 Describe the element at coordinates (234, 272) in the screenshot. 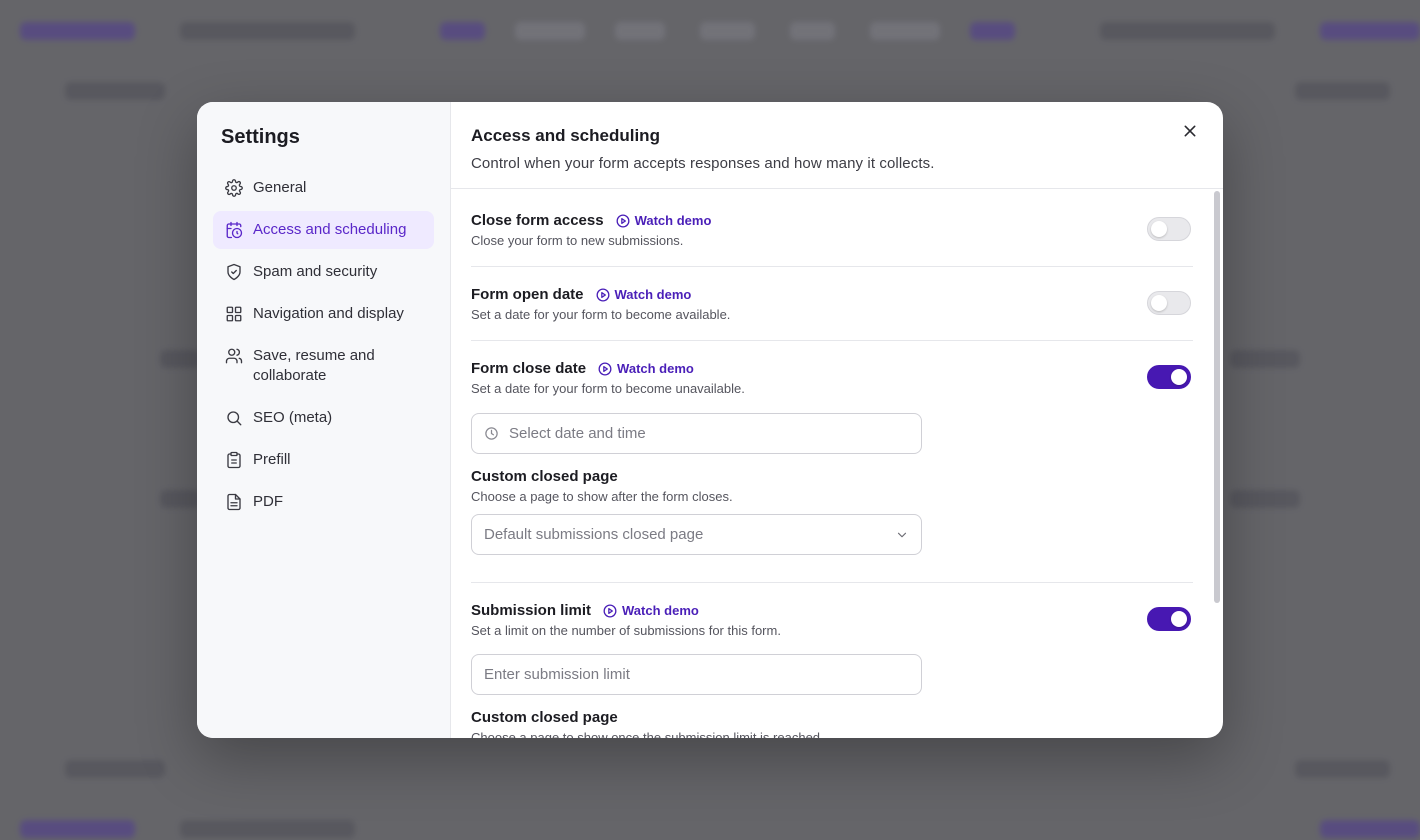

I see `shield-icon` at that location.